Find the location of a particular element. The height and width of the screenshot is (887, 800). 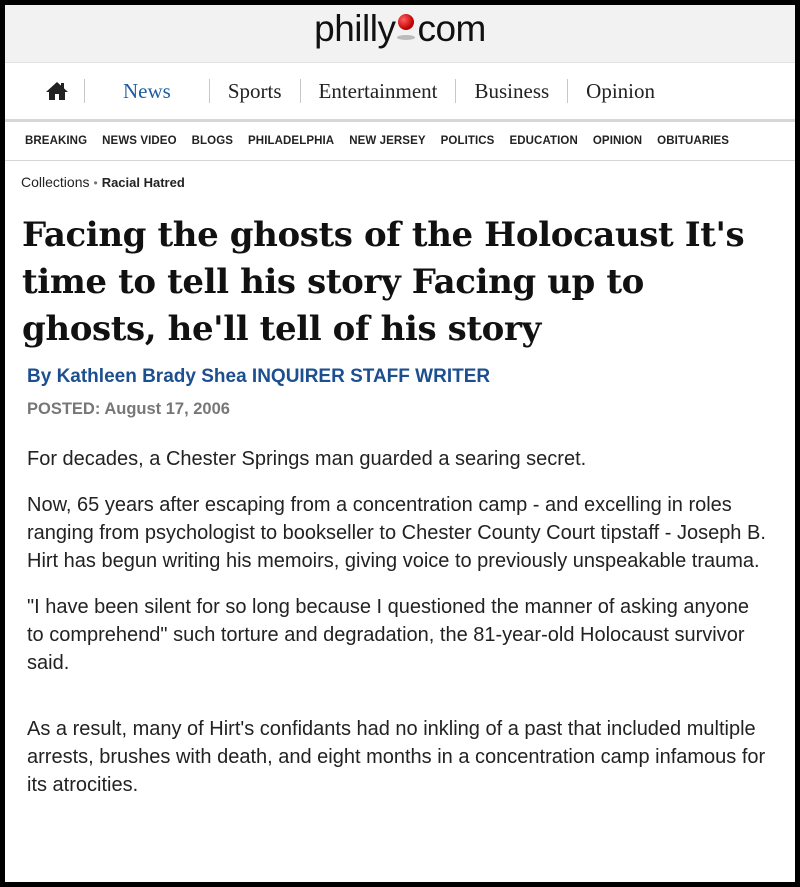

nav-item-entertainment: Entertainment is located at coordinates (378, 91).